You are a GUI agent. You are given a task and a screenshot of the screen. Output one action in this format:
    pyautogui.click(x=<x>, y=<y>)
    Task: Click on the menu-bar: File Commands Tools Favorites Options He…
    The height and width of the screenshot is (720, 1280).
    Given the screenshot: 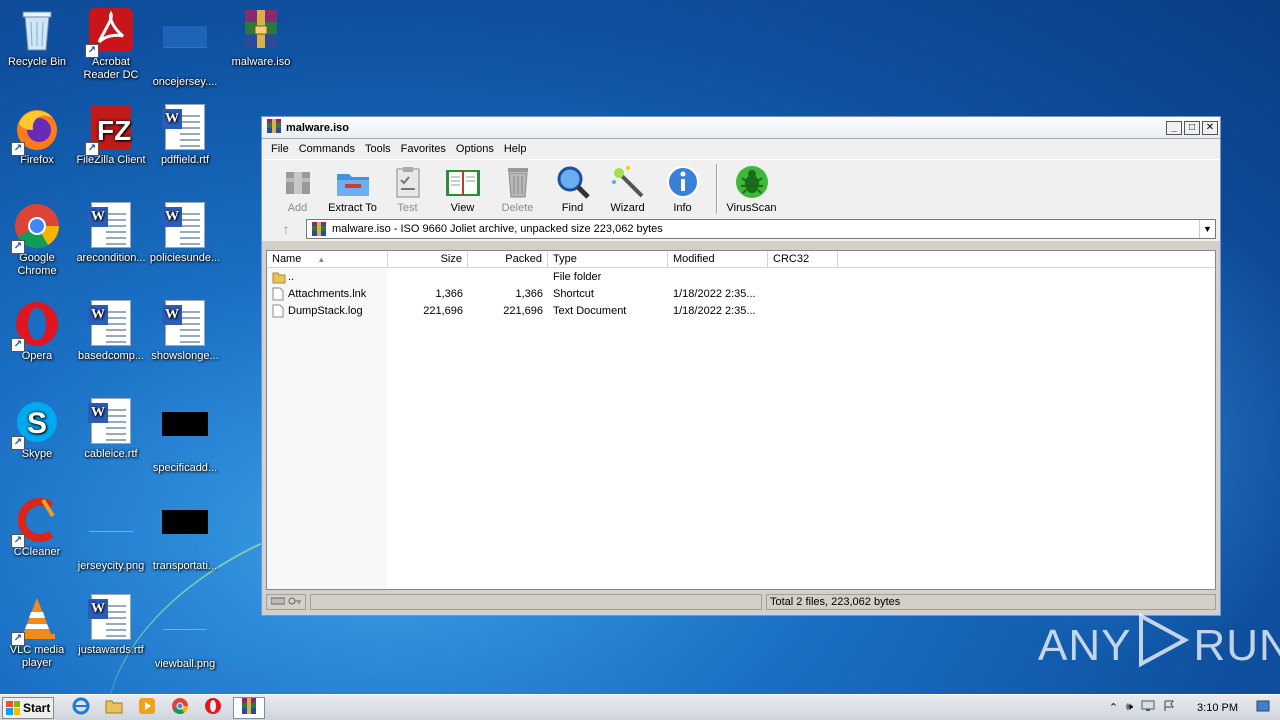 What is the action you would take?
    pyautogui.click(x=741, y=149)
    